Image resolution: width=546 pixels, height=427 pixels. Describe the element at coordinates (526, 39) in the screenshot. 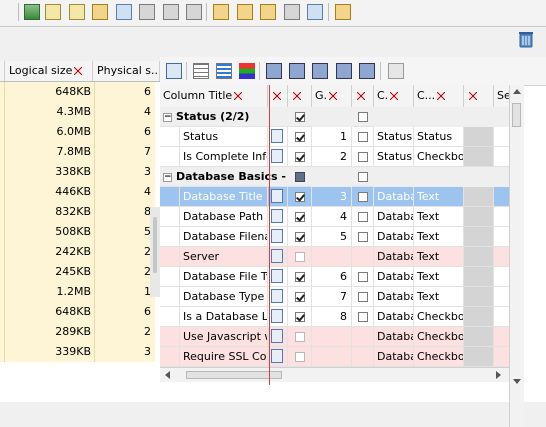

I see `trash-icon` at that location.